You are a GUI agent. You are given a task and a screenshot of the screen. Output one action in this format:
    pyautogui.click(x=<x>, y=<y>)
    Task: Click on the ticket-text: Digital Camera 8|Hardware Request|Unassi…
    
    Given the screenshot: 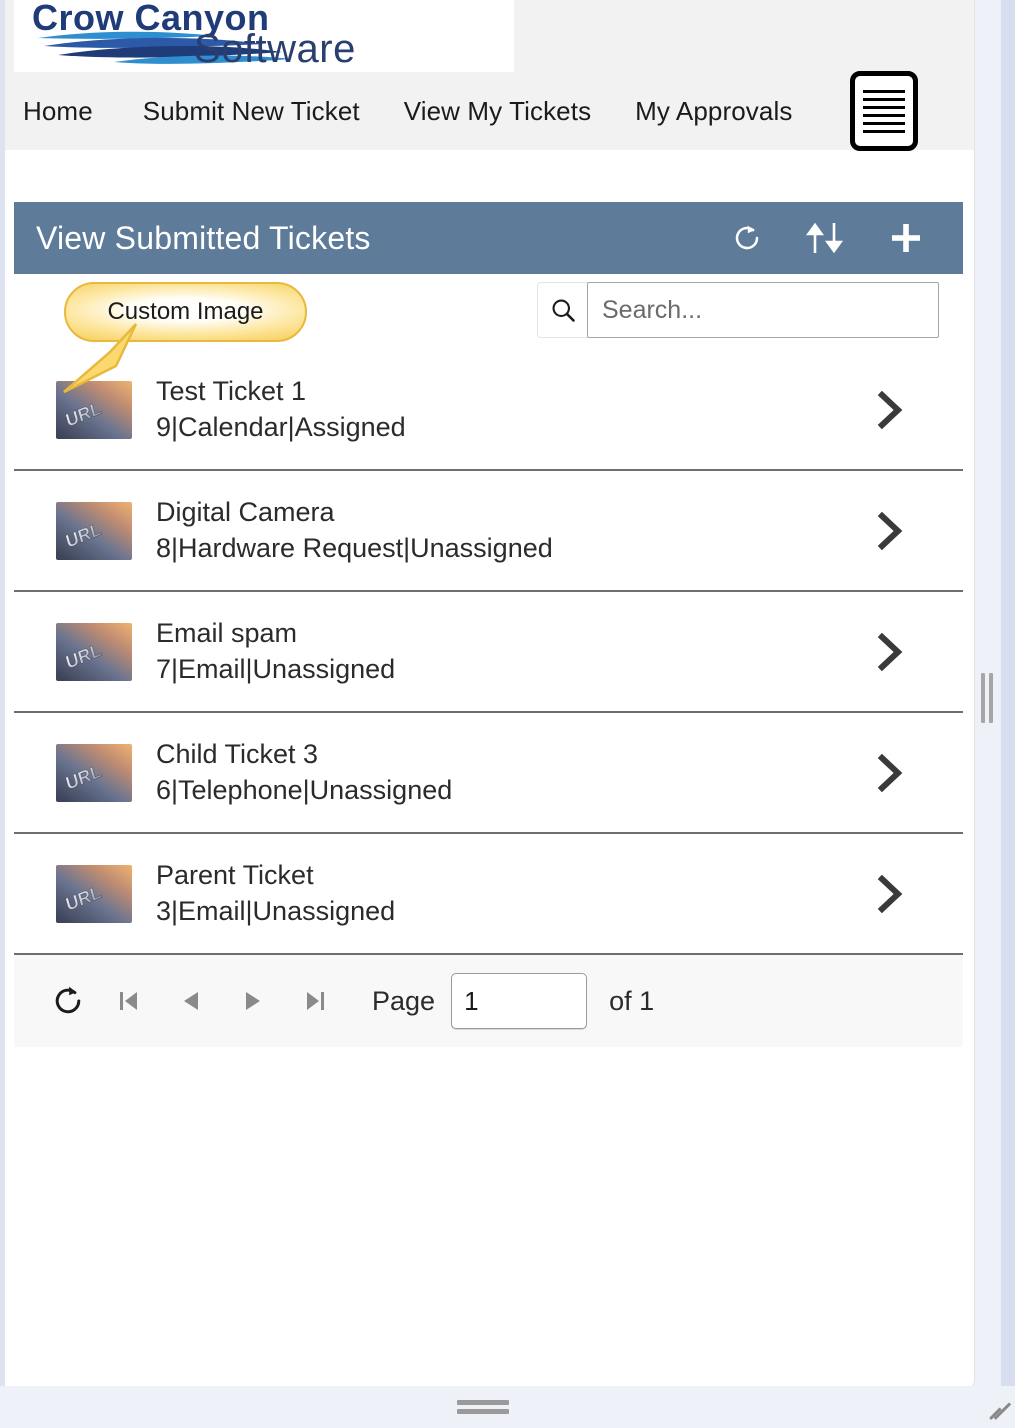 What is the action you would take?
    pyautogui.click(x=502, y=530)
    